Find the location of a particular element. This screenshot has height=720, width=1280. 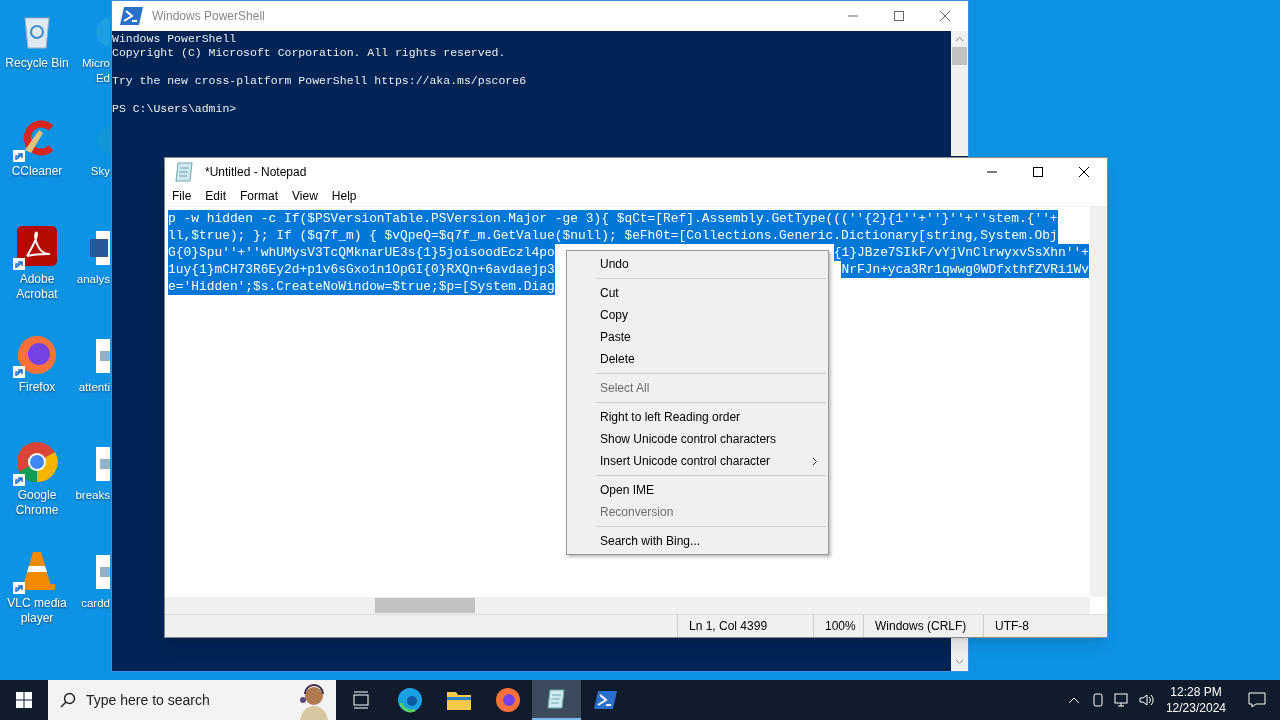

volume-icon is located at coordinates (1145, 700).